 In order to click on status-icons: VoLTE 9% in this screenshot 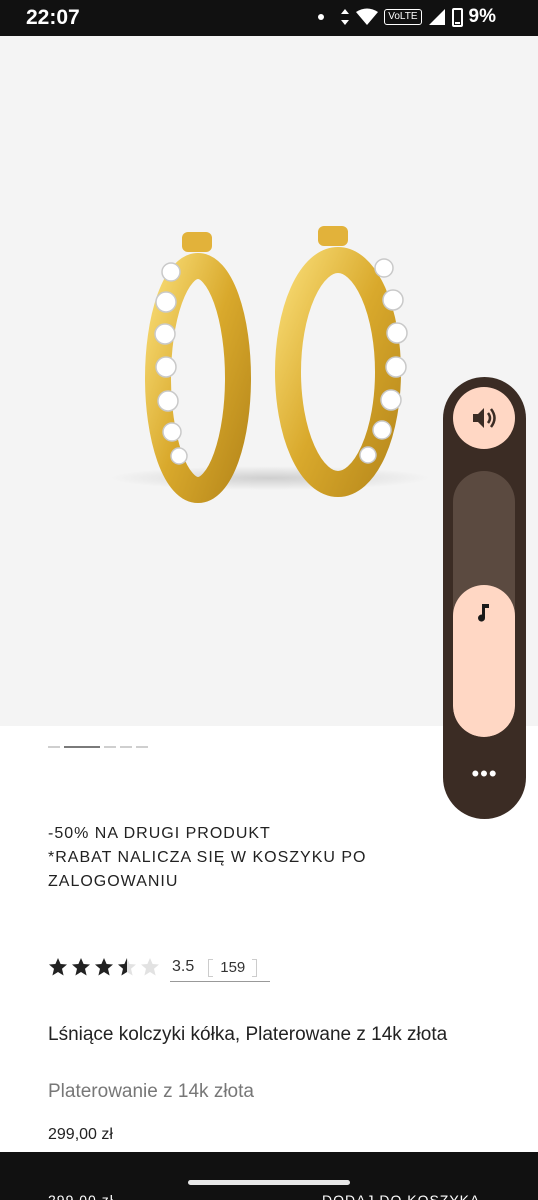, I will do `click(407, 17)`.